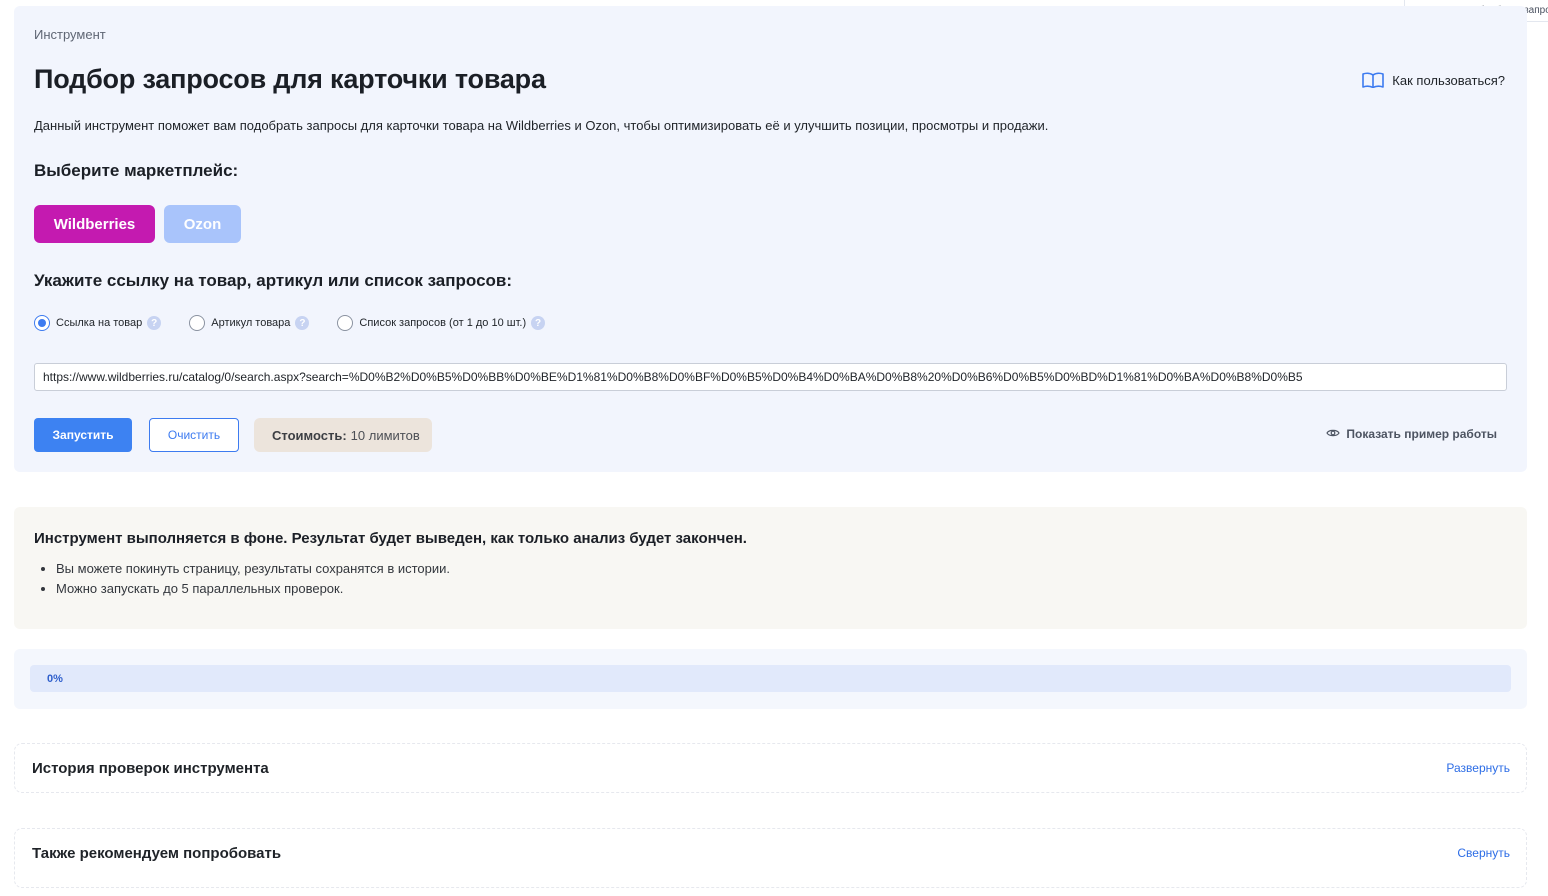 This screenshot has height=896, width=1548. What do you see at coordinates (1448, 80) in the screenshot?
I see `help-link-label: Как пользоваться?` at bounding box center [1448, 80].